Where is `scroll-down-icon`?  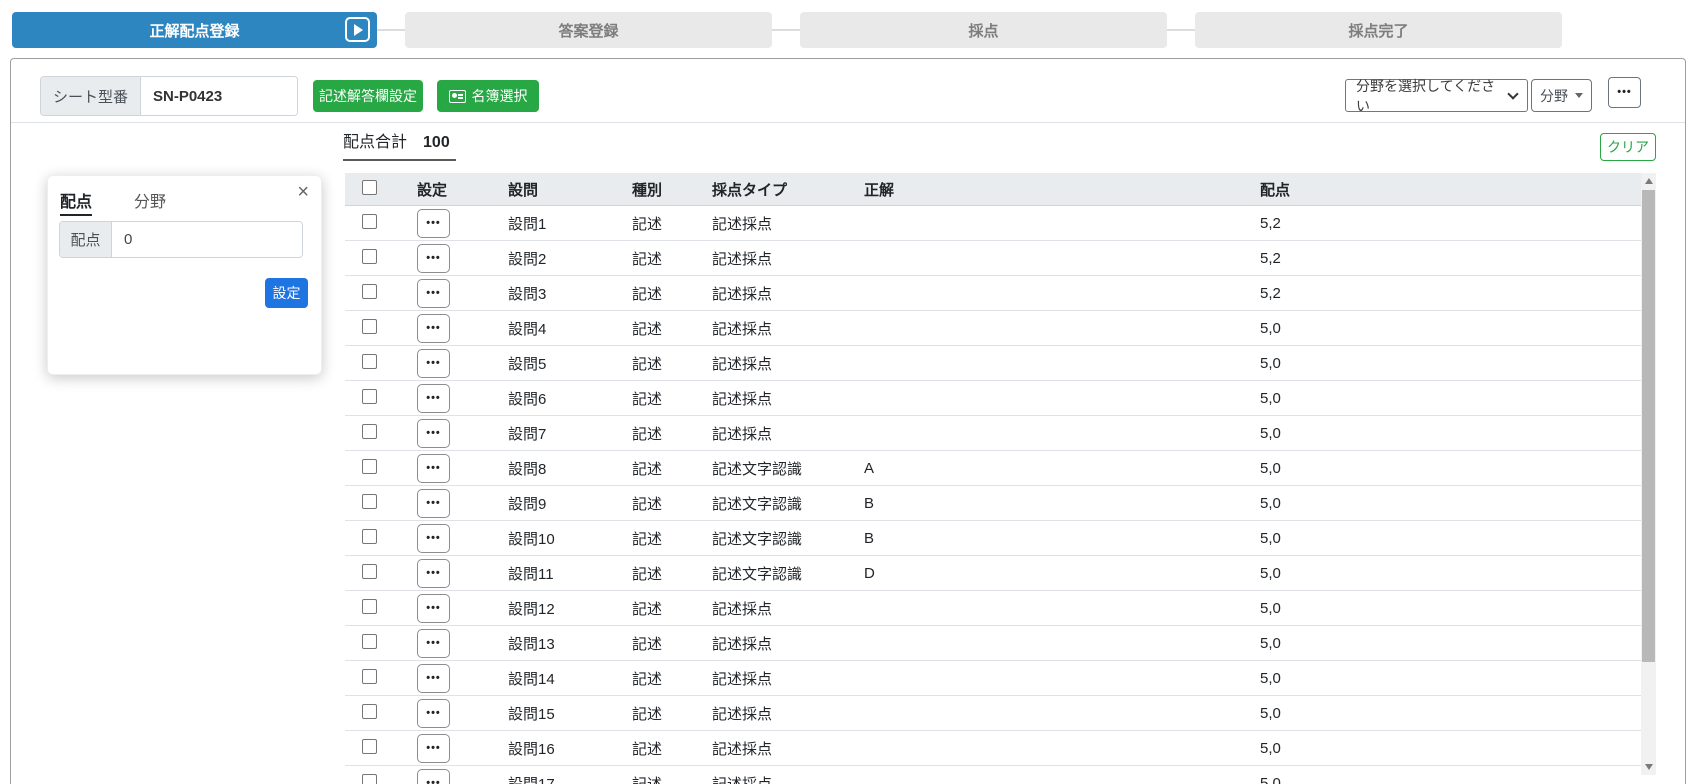 scroll-down-icon is located at coordinates (1648, 767).